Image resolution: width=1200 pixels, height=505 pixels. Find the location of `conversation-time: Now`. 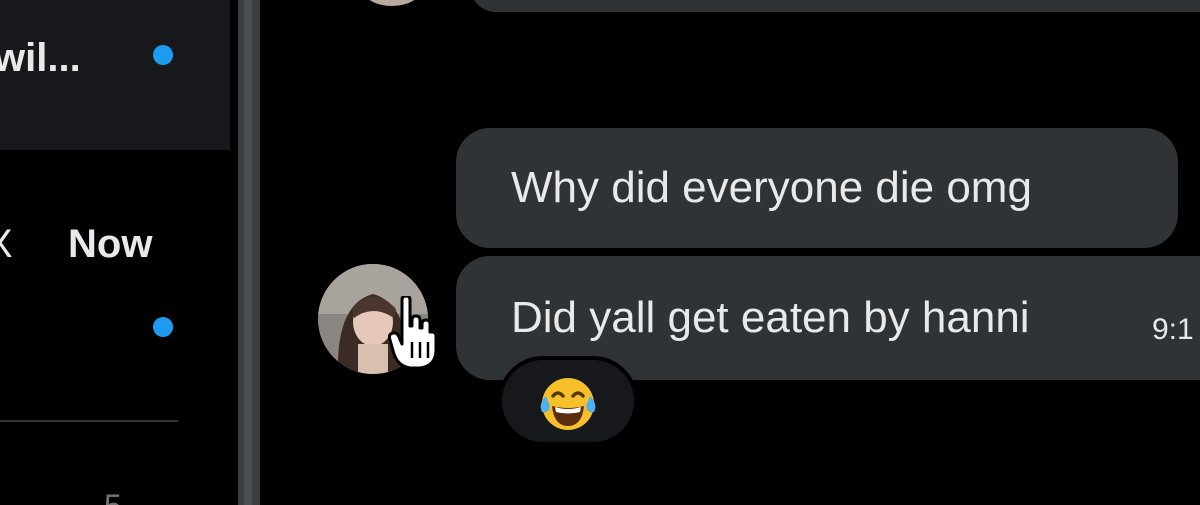

conversation-time: Now is located at coordinates (110, 244).